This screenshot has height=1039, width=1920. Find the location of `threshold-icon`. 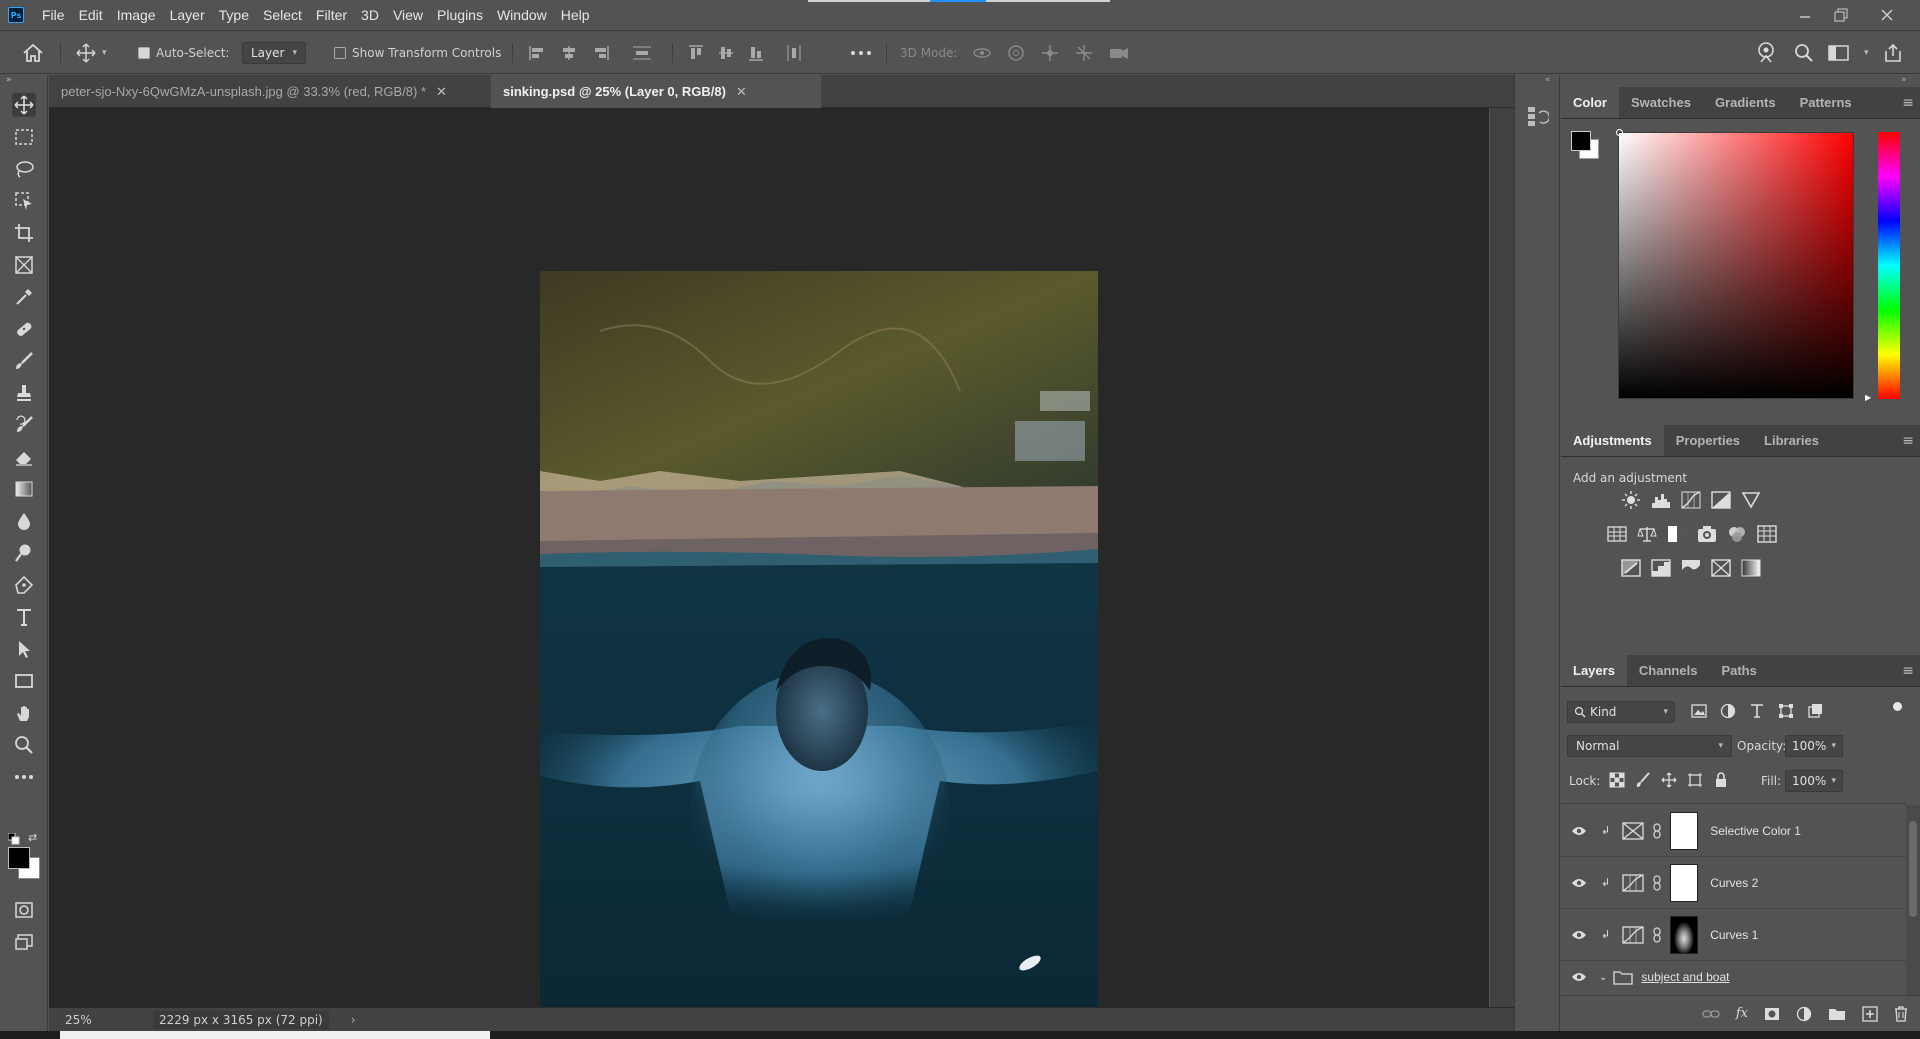

threshold-icon is located at coordinates (1691, 568).